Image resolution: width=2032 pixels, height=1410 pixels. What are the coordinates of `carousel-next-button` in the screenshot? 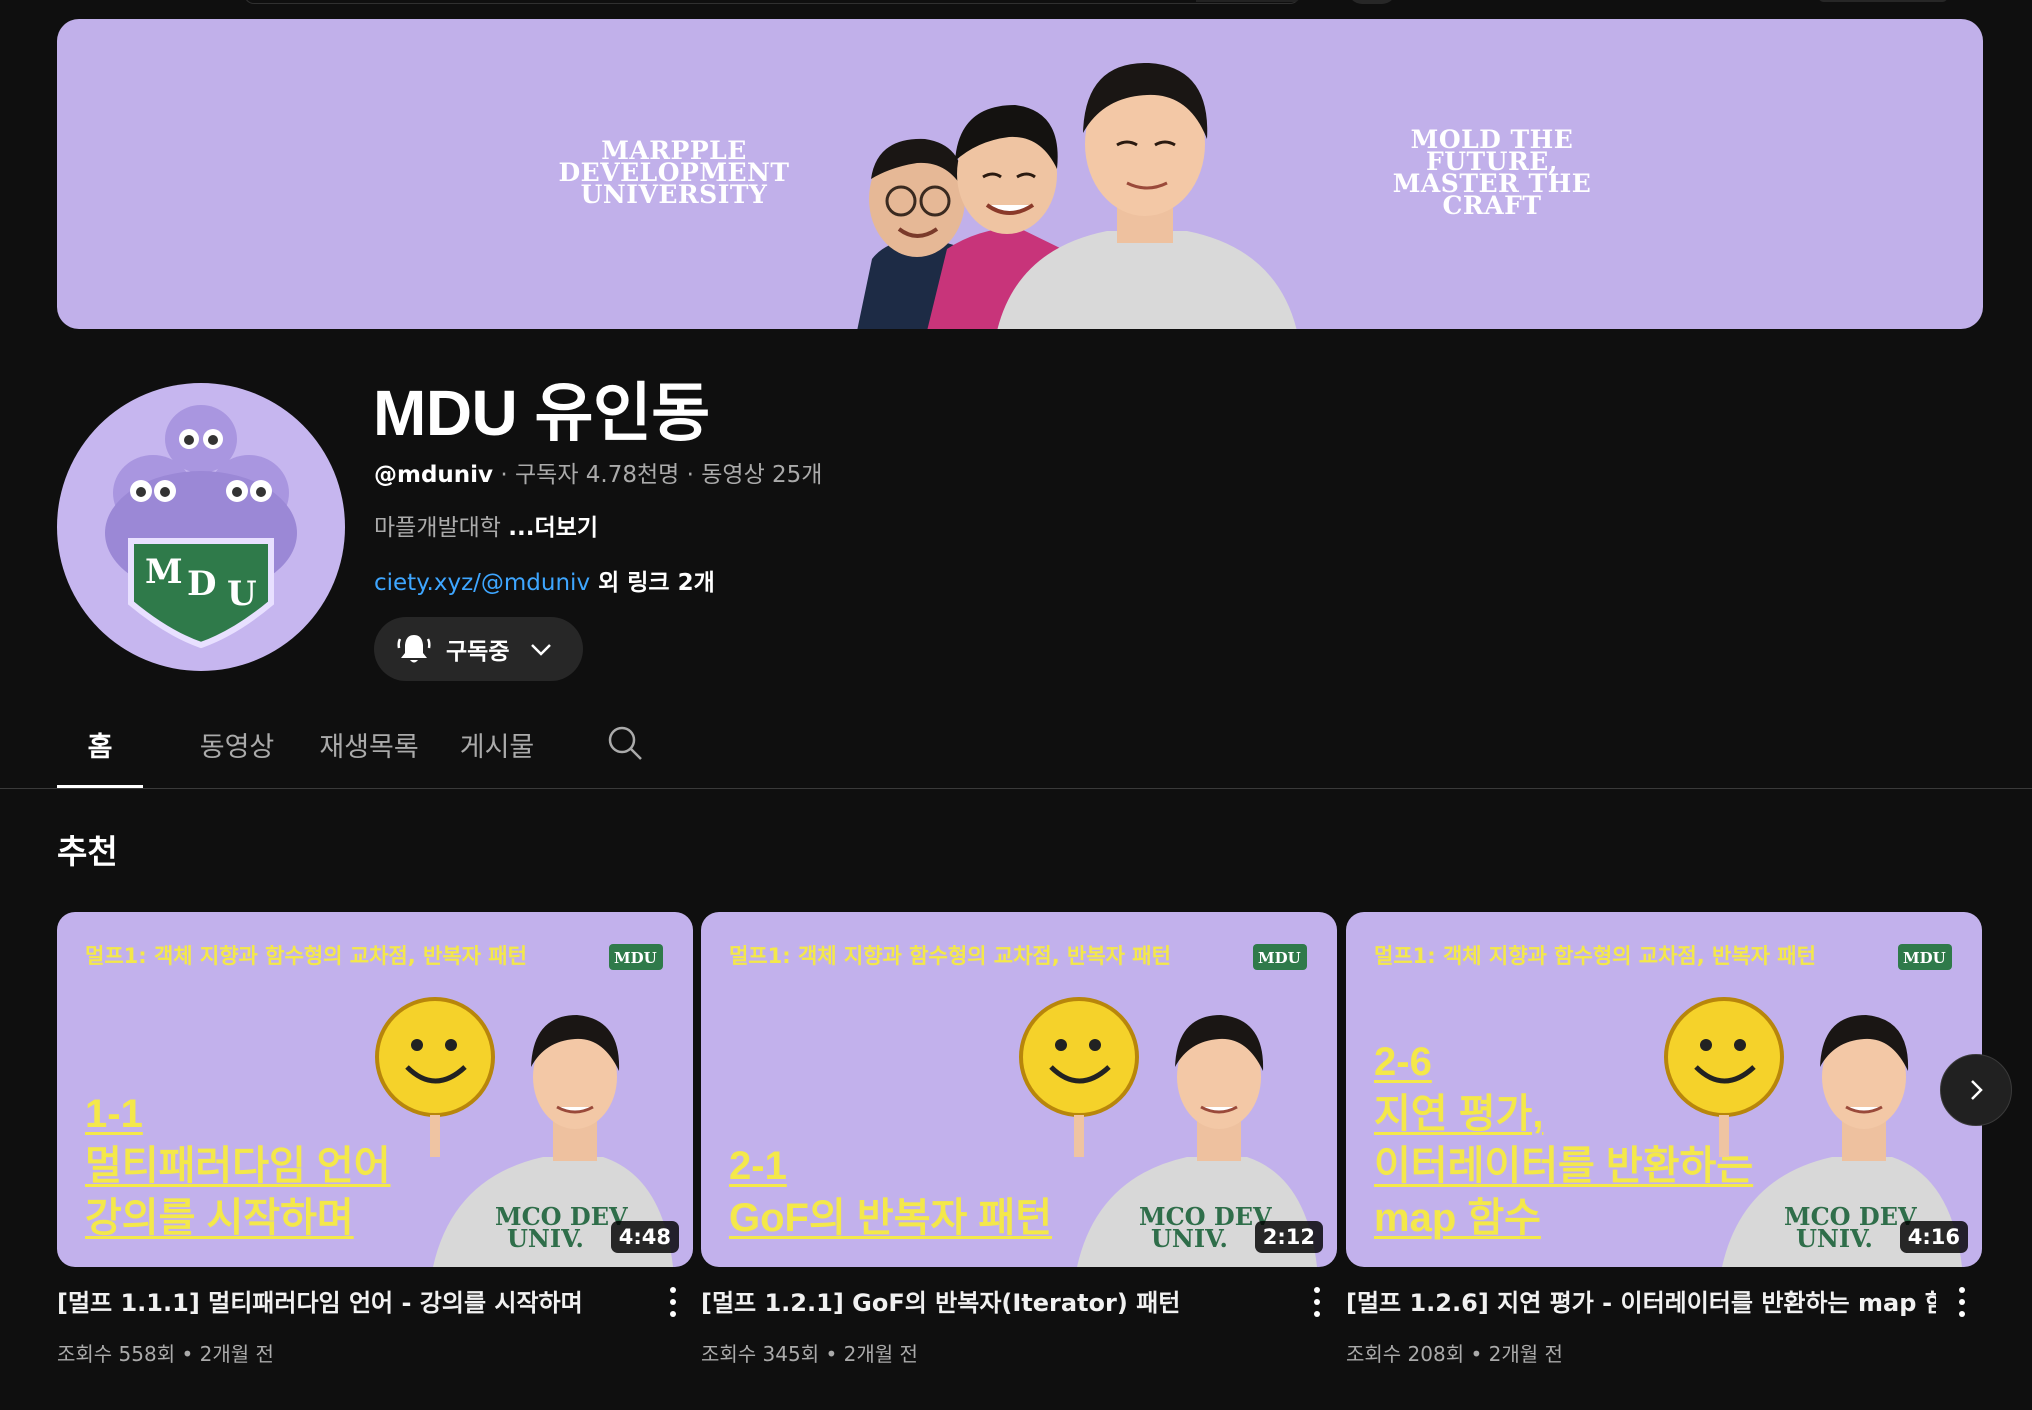 It's located at (1976, 1090).